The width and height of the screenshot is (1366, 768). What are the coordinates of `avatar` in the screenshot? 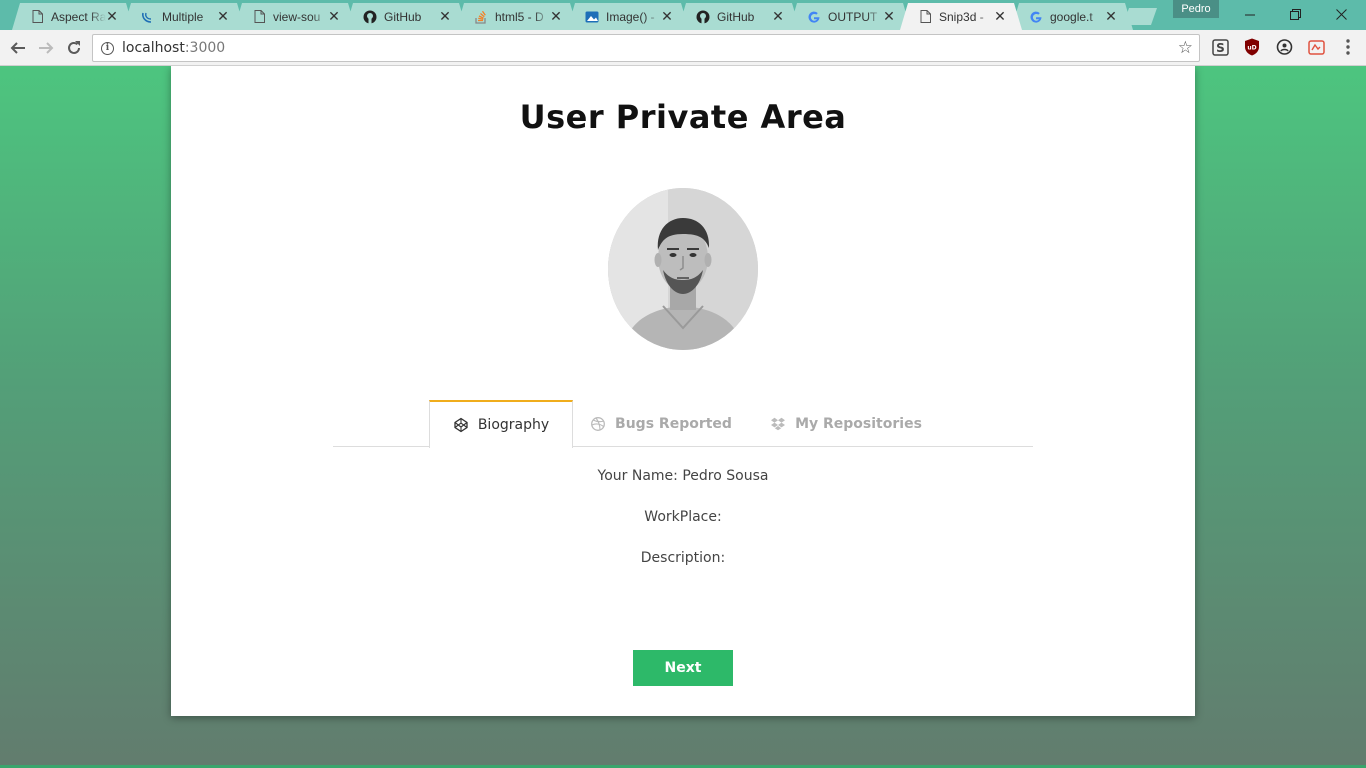 It's located at (683, 269).